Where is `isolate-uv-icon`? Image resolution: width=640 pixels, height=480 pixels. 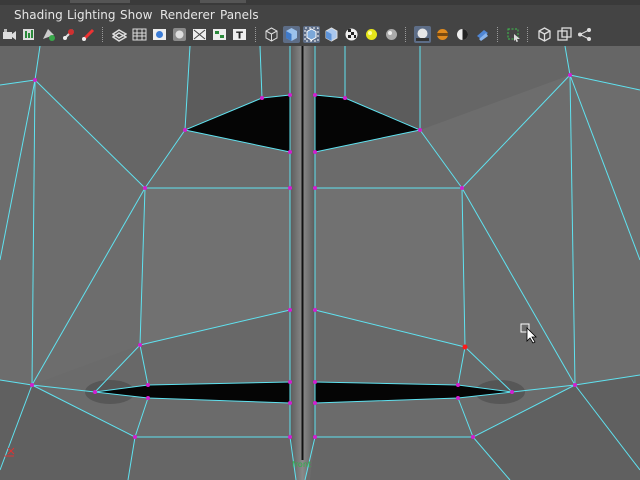 isolate-uv-icon is located at coordinates (219, 34).